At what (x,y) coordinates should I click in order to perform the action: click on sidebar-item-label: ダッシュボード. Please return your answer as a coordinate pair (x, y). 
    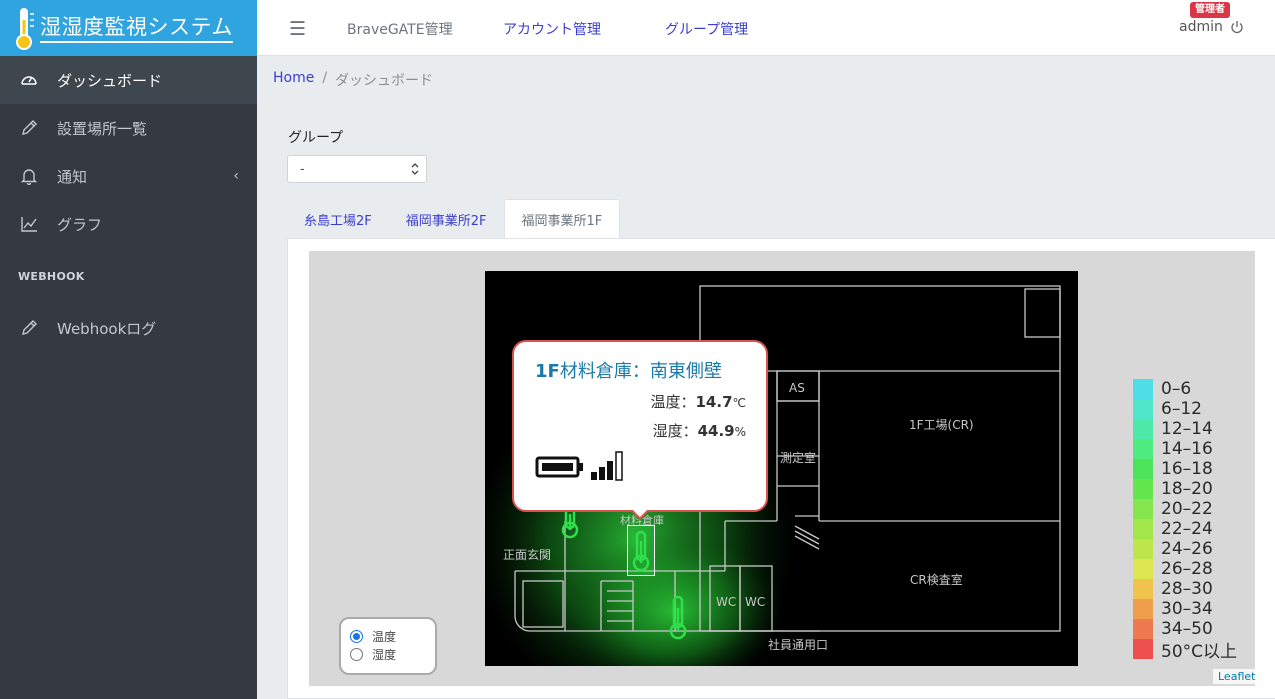
    Looking at the image, I should click on (110, 80).